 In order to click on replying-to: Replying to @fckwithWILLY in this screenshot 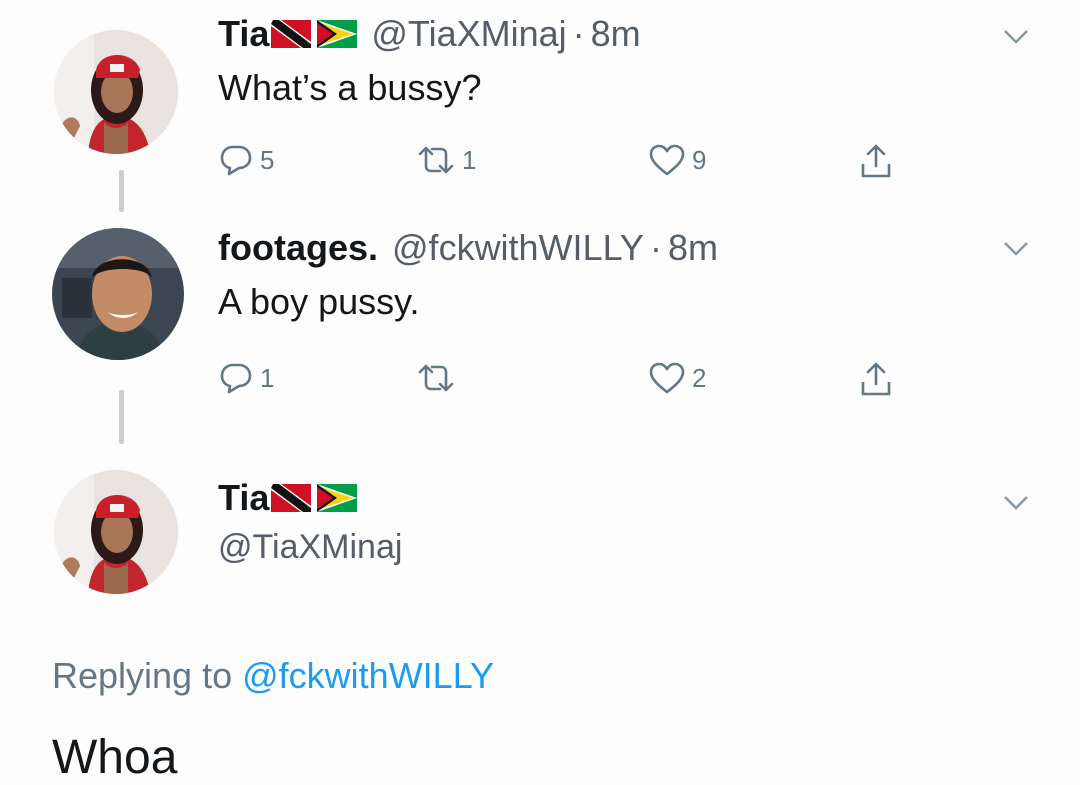, I will do `click(273, 676)`.